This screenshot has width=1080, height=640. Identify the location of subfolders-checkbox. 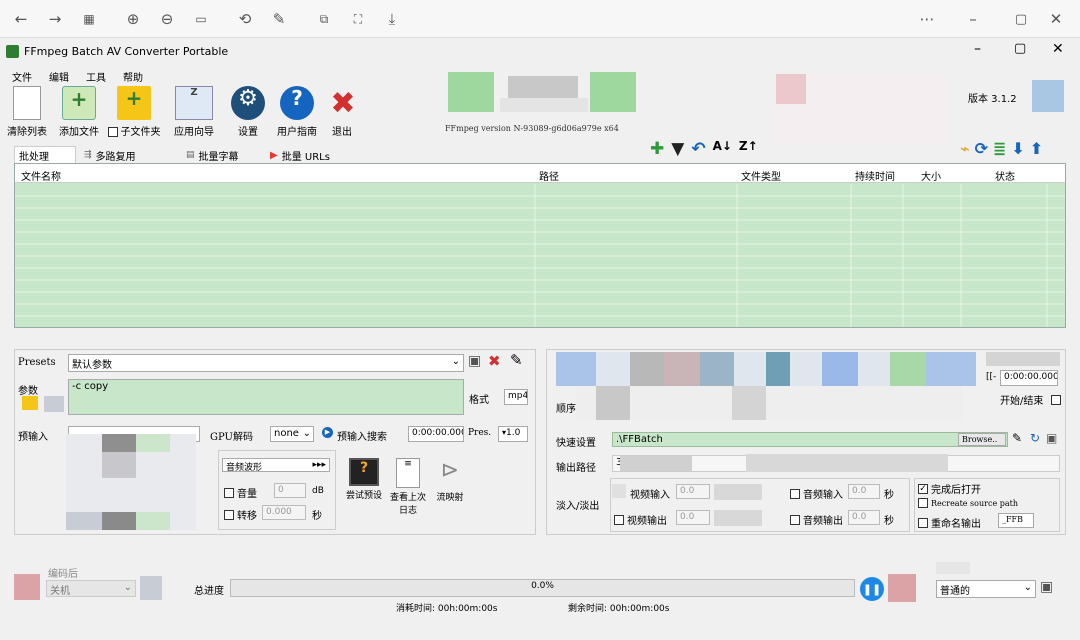
(112, 132).